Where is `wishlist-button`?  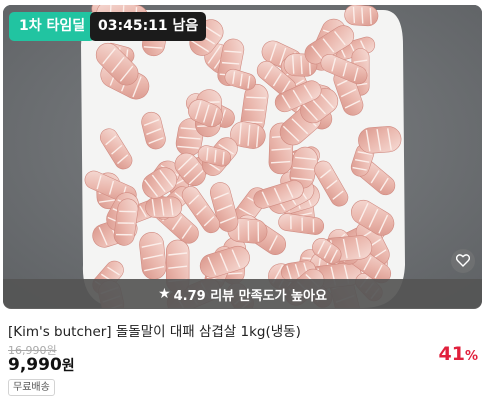 wishlist-button is located at coordinates (463, 261).